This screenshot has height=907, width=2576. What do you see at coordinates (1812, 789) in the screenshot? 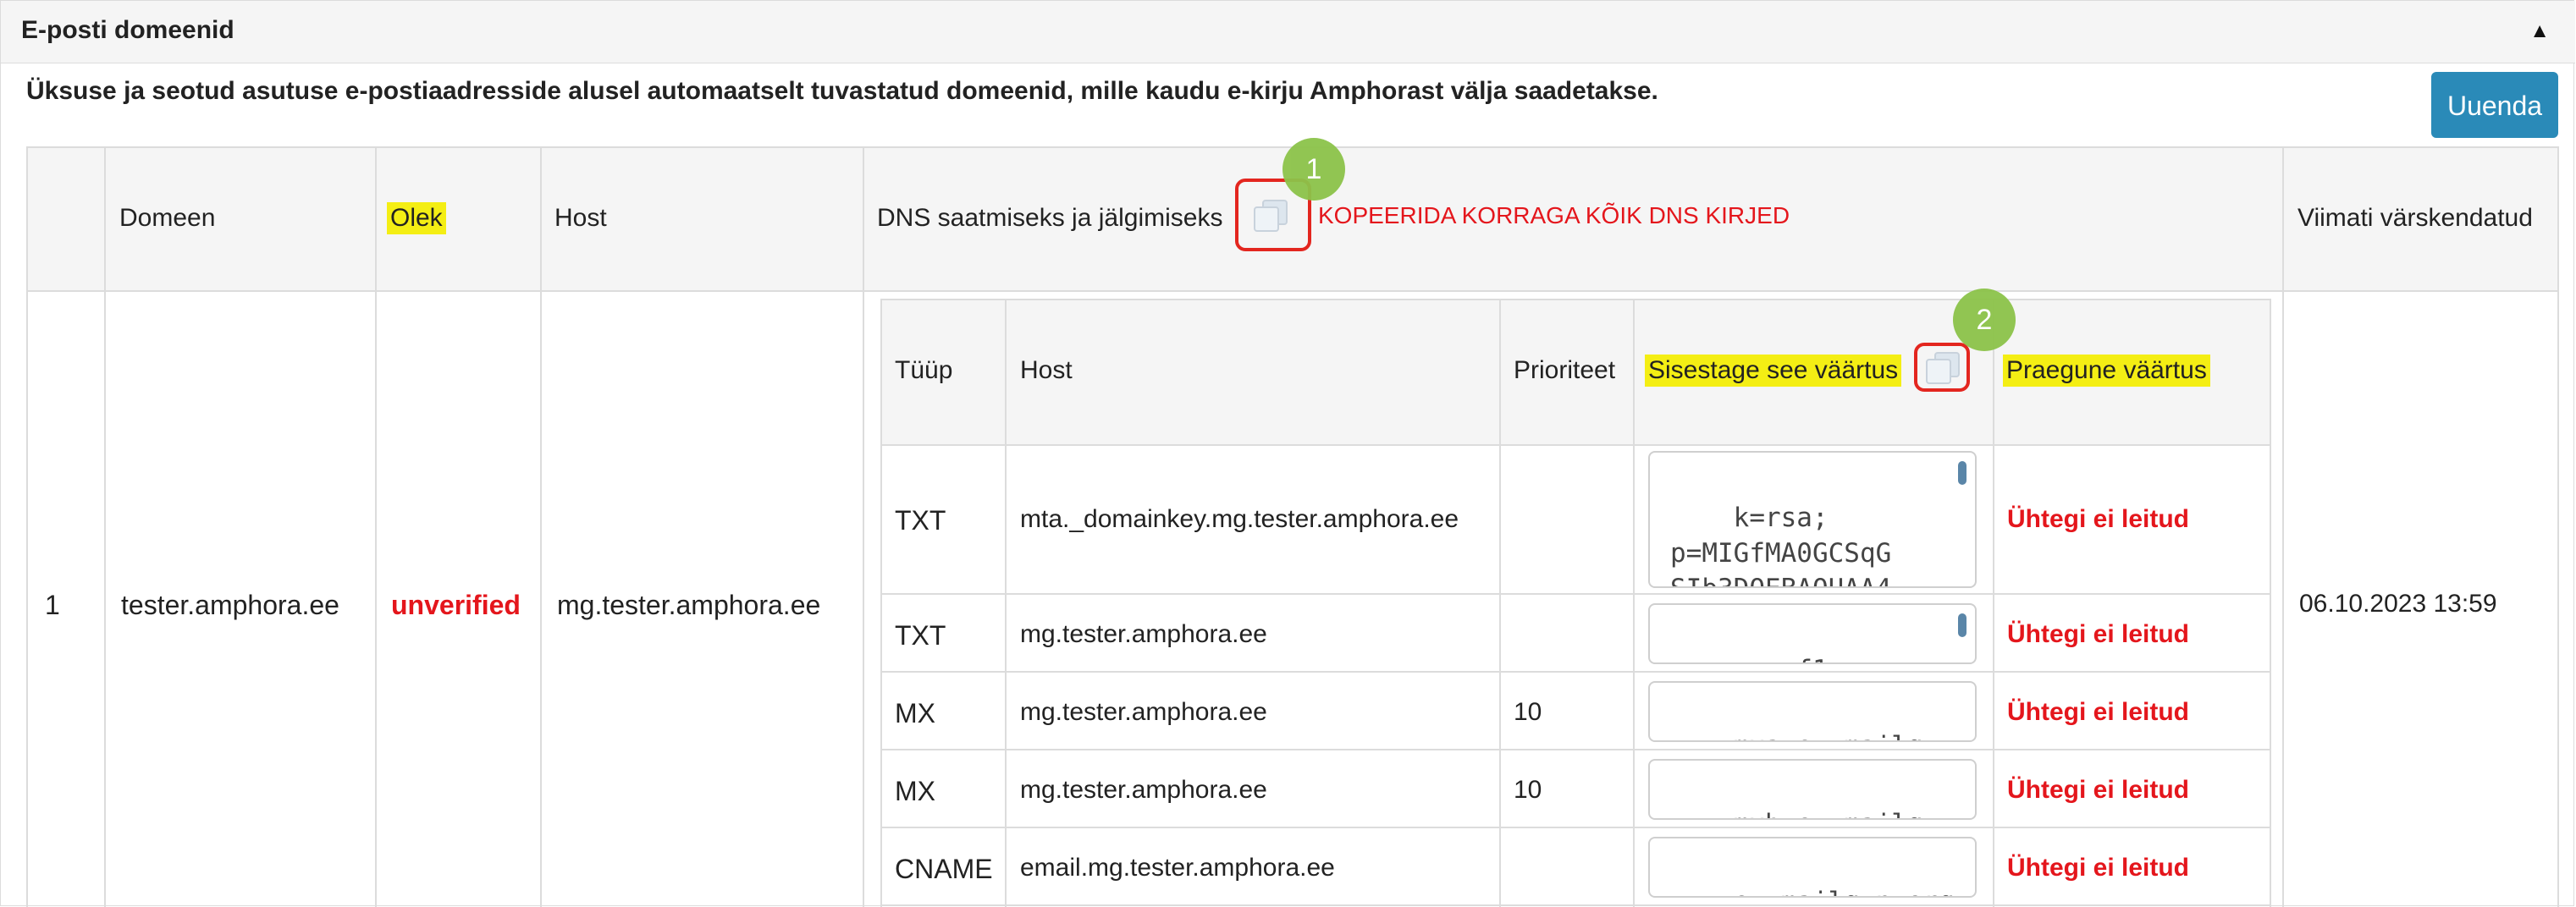
I see `dns-value-input: mxb.eu.mailgun.org` at bounding box center [1812, 789].